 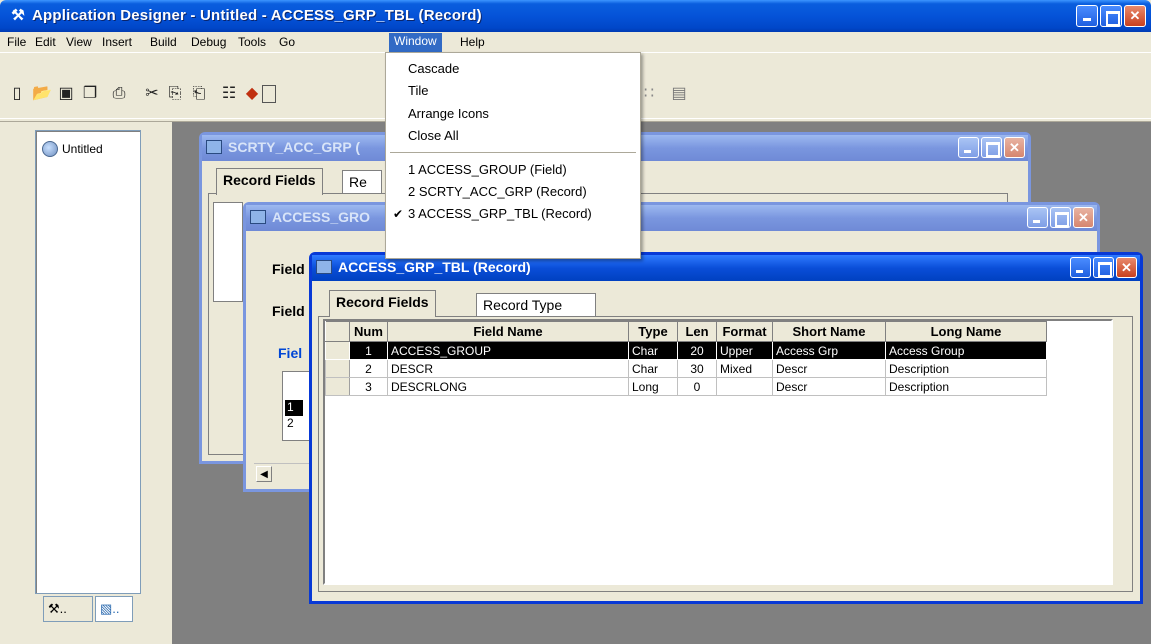 I want to click on cut-icon: ✂, so click(x=152, y=94).